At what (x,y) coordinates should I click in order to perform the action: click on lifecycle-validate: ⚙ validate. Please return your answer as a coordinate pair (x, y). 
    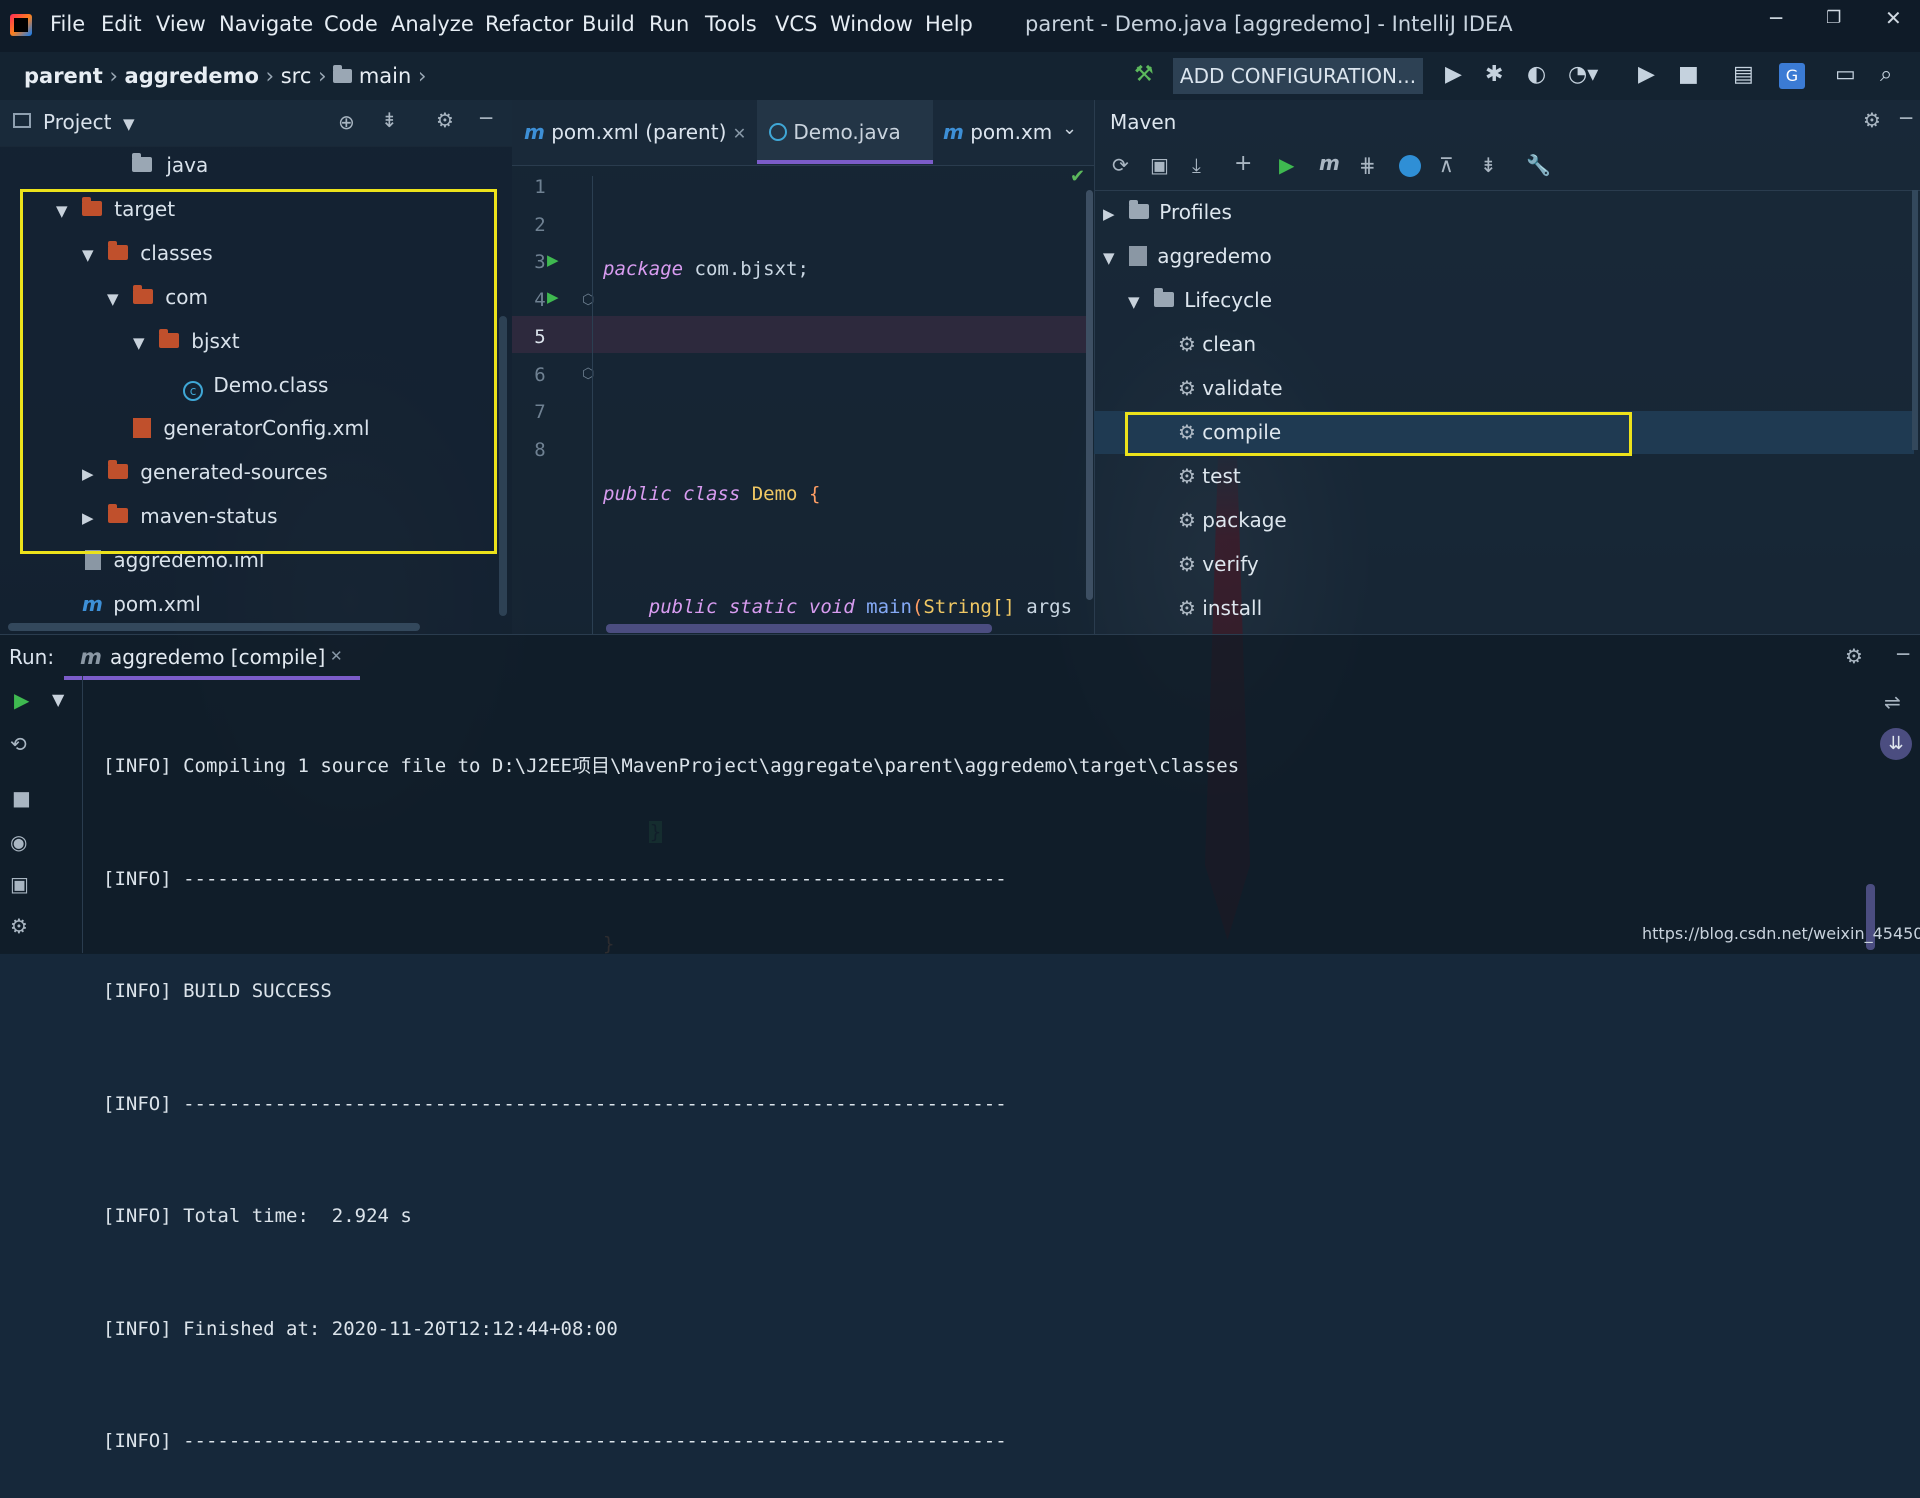
    Looking at the image, I should click on (1230, 388).